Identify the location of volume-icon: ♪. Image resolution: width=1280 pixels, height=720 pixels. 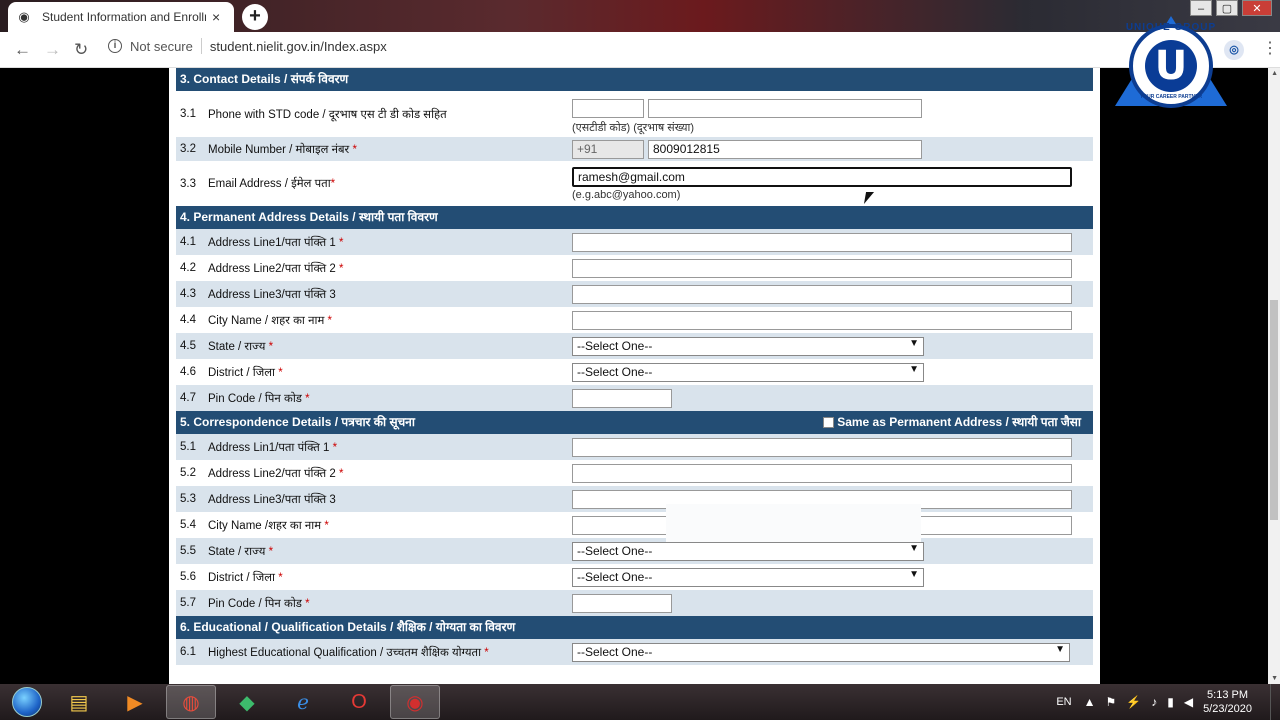
(1154, 702).